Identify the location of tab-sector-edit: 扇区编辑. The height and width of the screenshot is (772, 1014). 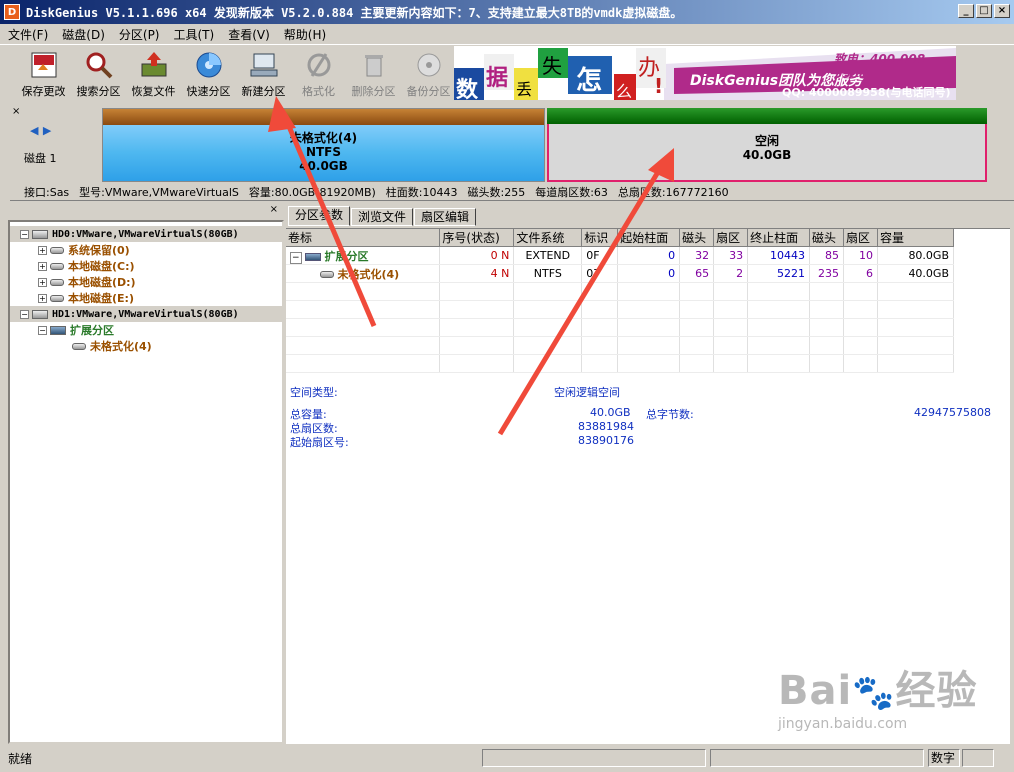
(445, 217).